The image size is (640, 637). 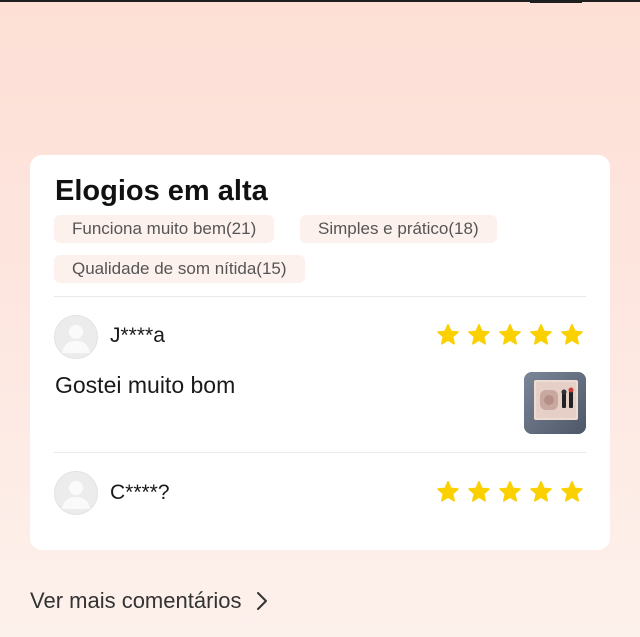 I want to click on tag-simple-practical: Simples e prático(18), so click(x=398, y=229).